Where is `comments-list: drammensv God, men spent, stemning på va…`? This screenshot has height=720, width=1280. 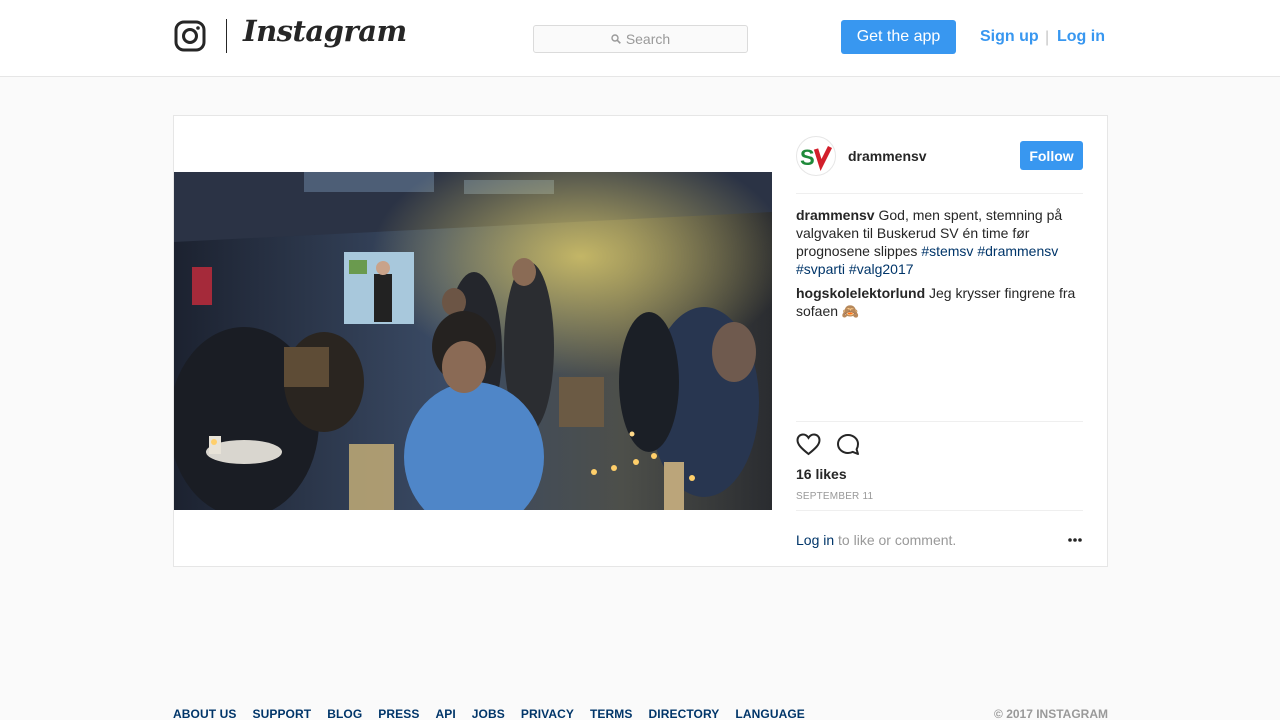 comments-list: drammensv God, men spent, stemning på va… is located at coordinates (939, 266).